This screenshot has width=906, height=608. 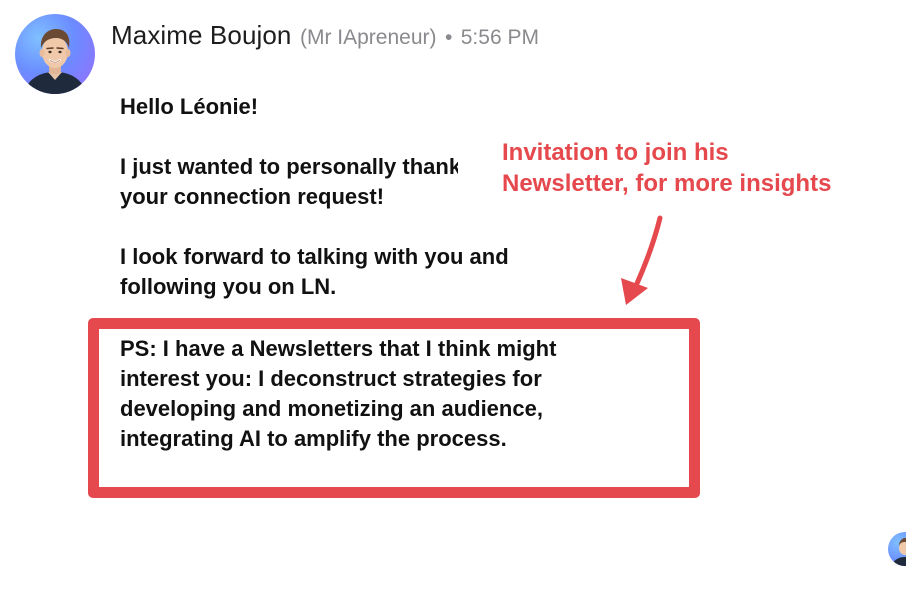 I want to click on arrow-down-icon, so click(x=642, y=260).